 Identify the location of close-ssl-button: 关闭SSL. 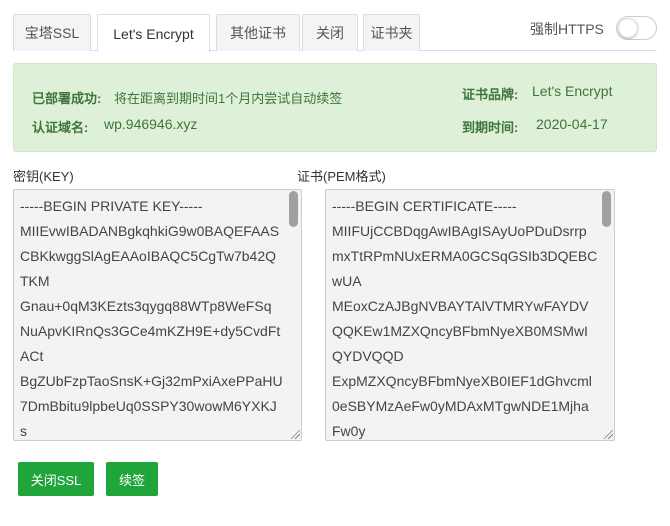
(56, 479).